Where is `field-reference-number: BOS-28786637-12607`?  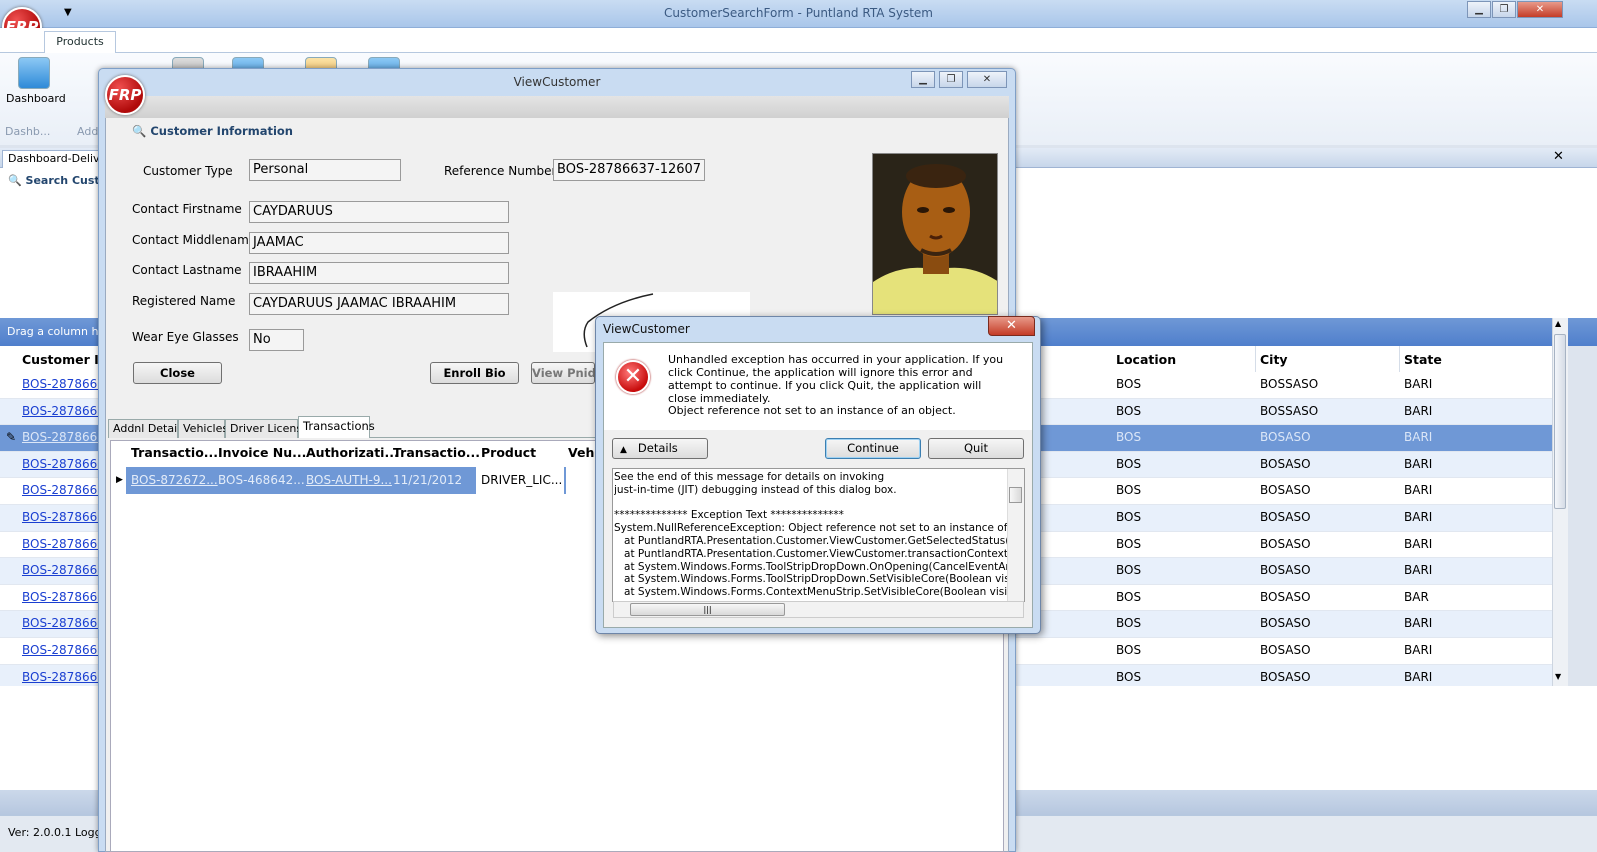
field-reference-number: BOS-28786637-12607 is located at coordinates (629, 170).